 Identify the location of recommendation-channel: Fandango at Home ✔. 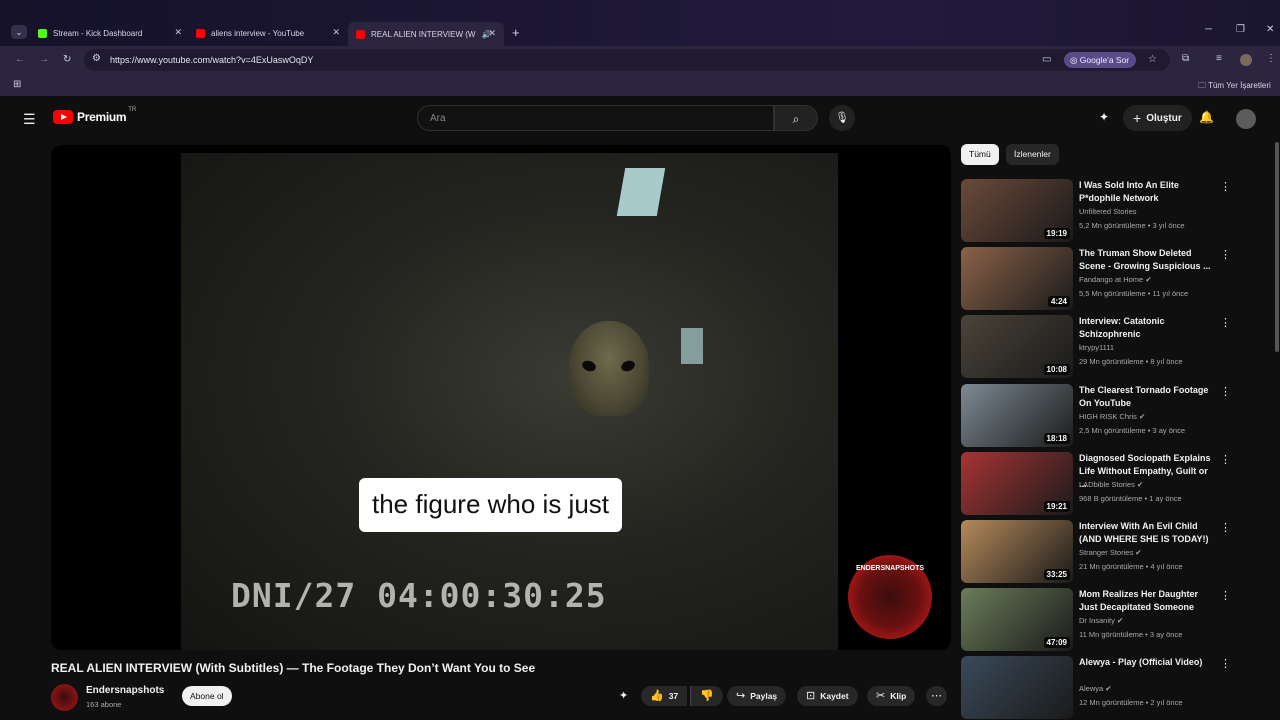
(1115, 279).